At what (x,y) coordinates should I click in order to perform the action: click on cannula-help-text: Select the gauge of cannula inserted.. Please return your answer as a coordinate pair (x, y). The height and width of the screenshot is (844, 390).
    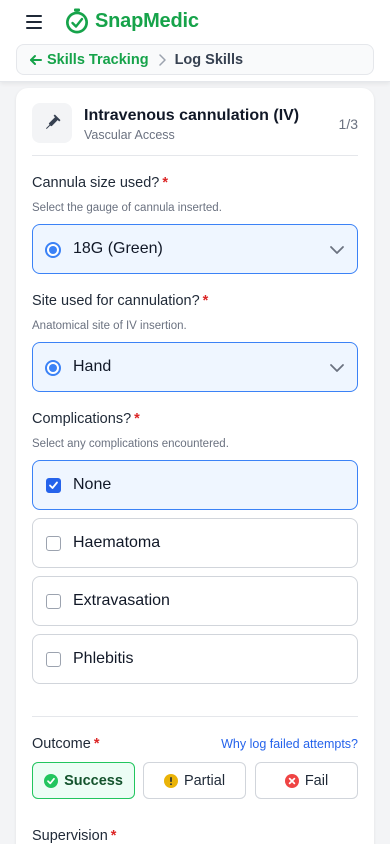
    Looking at the image, I should click on (127, 208).